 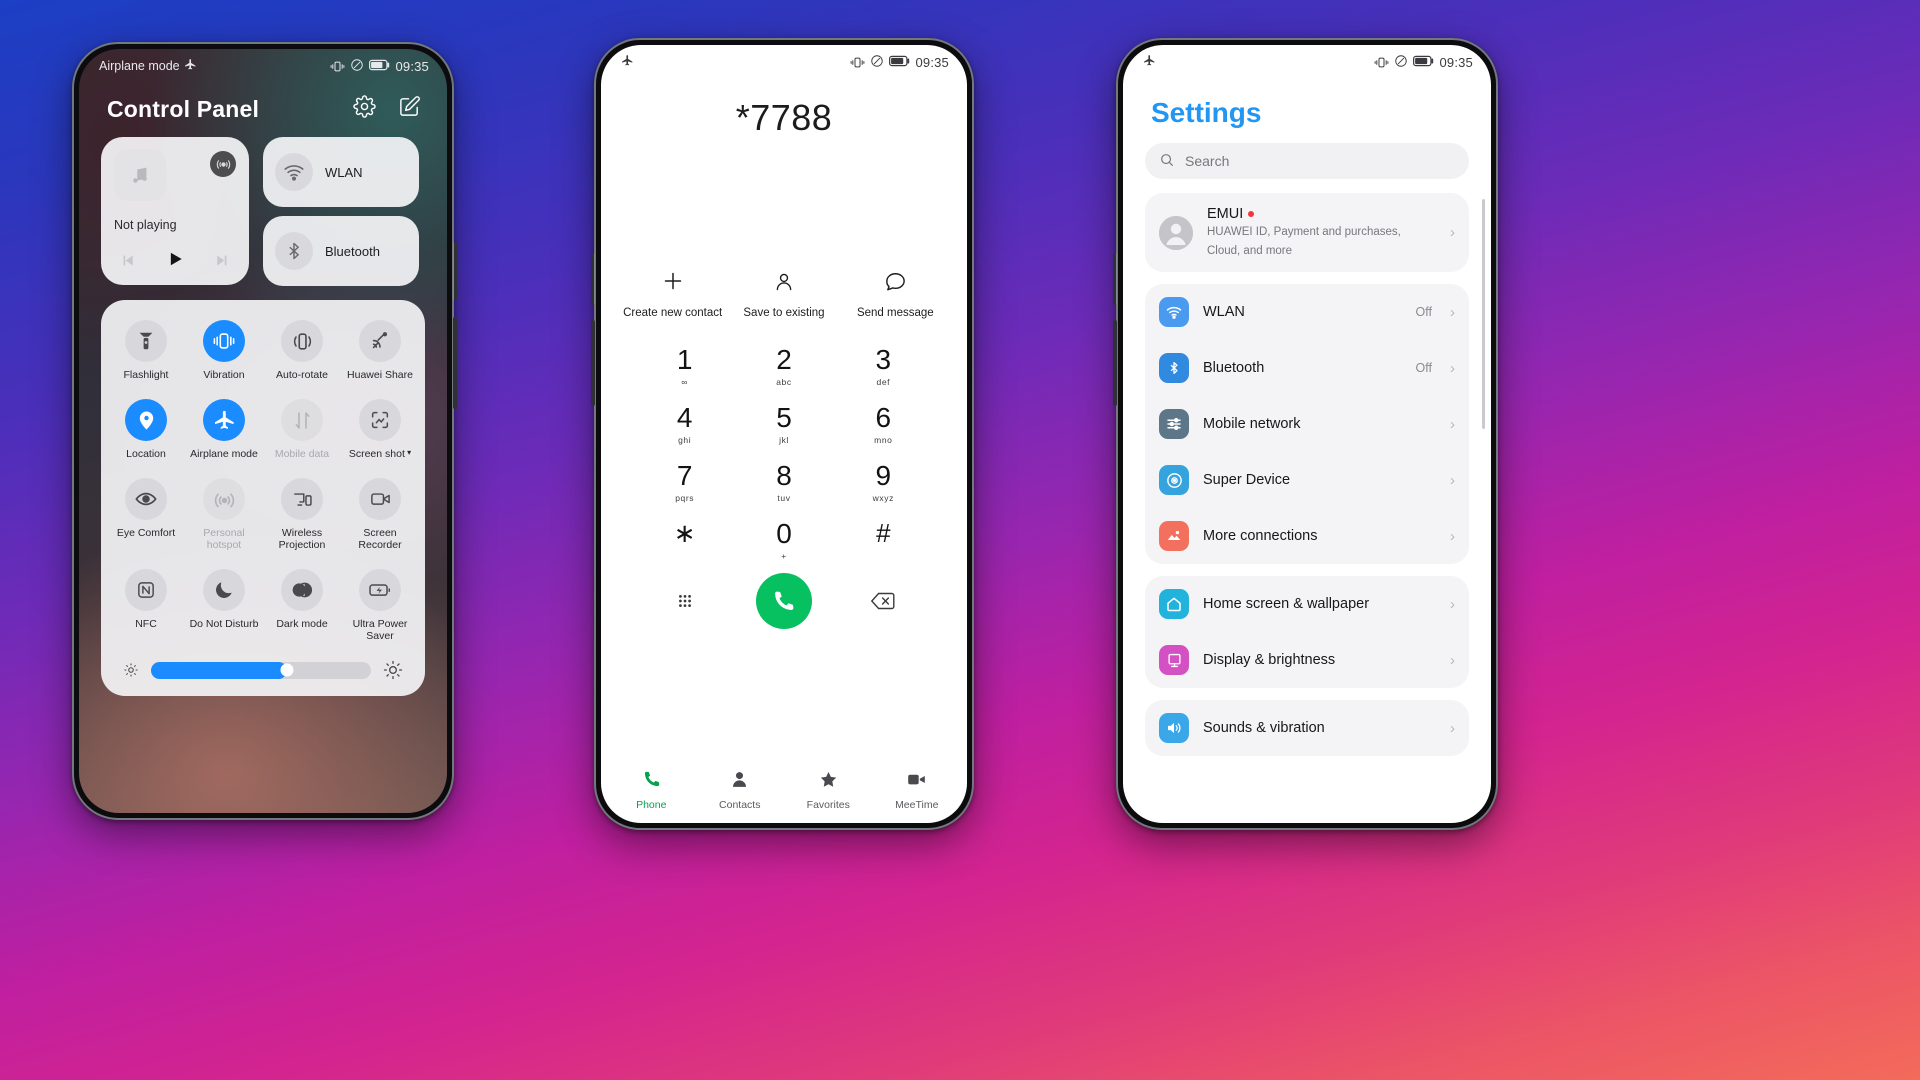 I want to click on brightness-slider-knob, so click(x=287, y=670).